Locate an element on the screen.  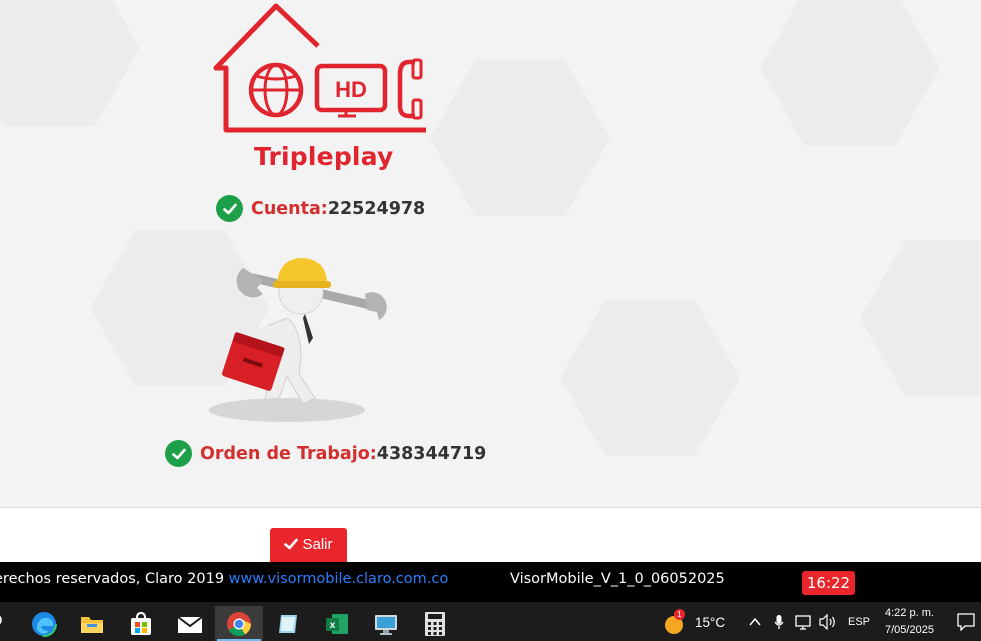
copyright-text: erechos reservados, Claro 2019 is located at coordinates (114, 579).